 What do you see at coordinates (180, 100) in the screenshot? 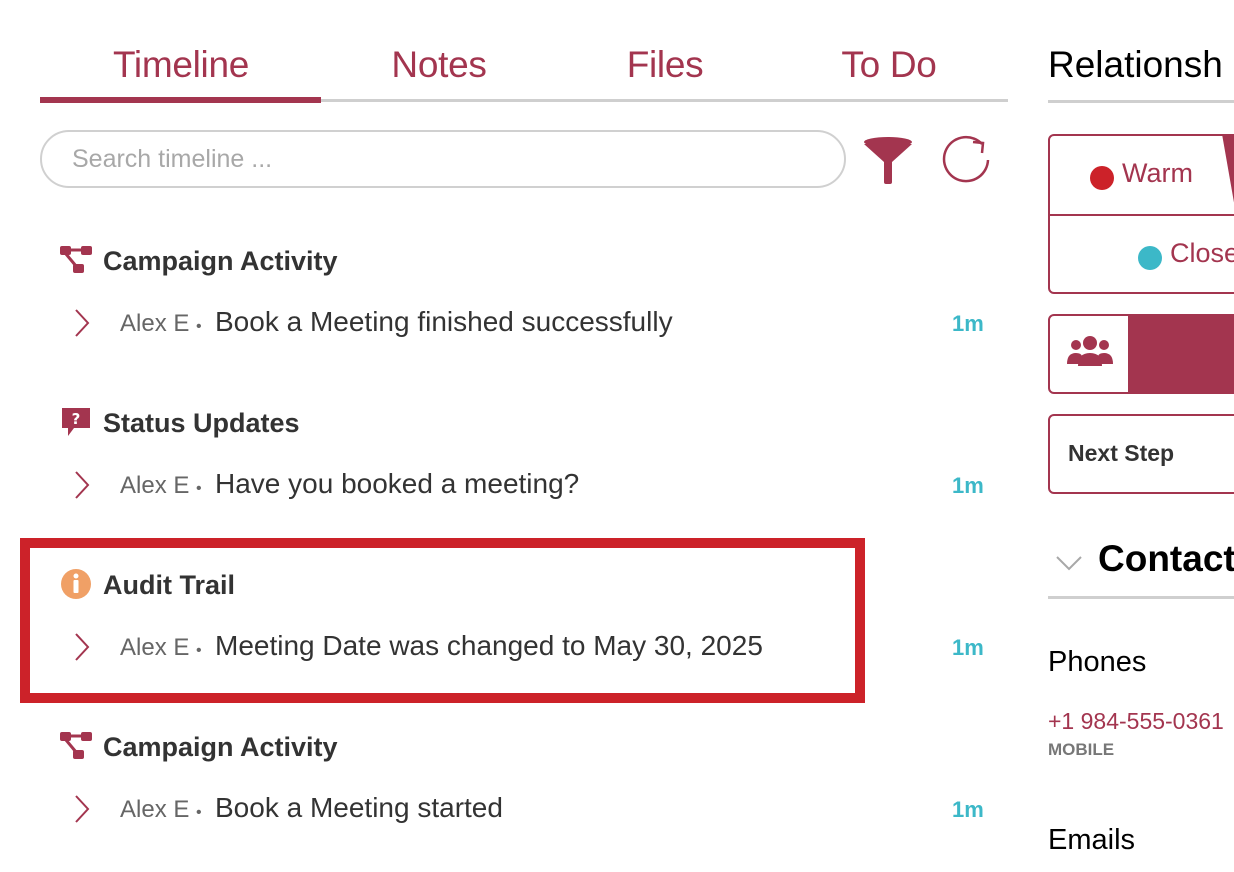
I see `active-tab-indicator` at bounding box center [180, 100].